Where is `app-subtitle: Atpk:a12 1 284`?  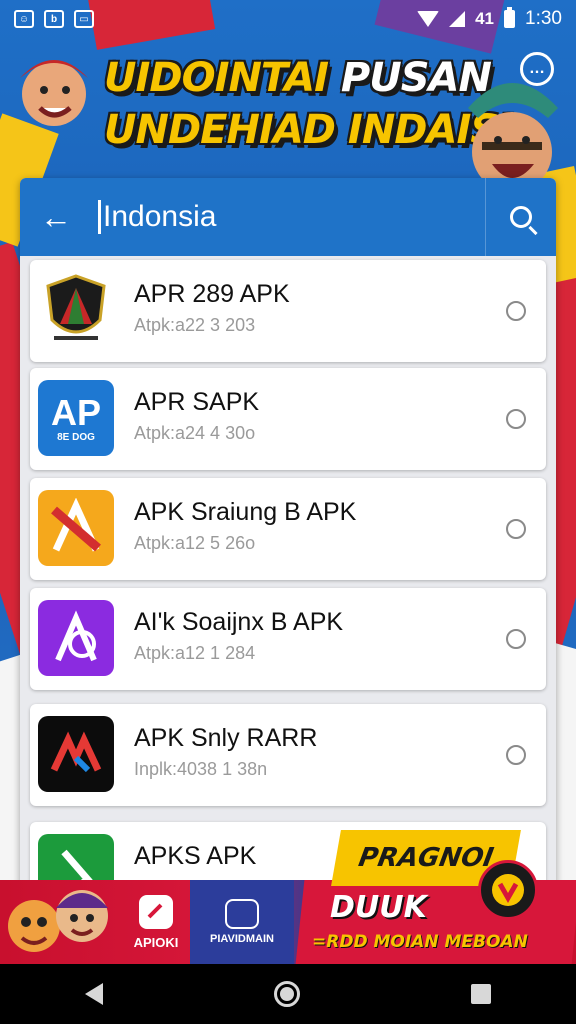
app-subtitle: Atpk:a12 1 284 is located at coordinates (195, 653).